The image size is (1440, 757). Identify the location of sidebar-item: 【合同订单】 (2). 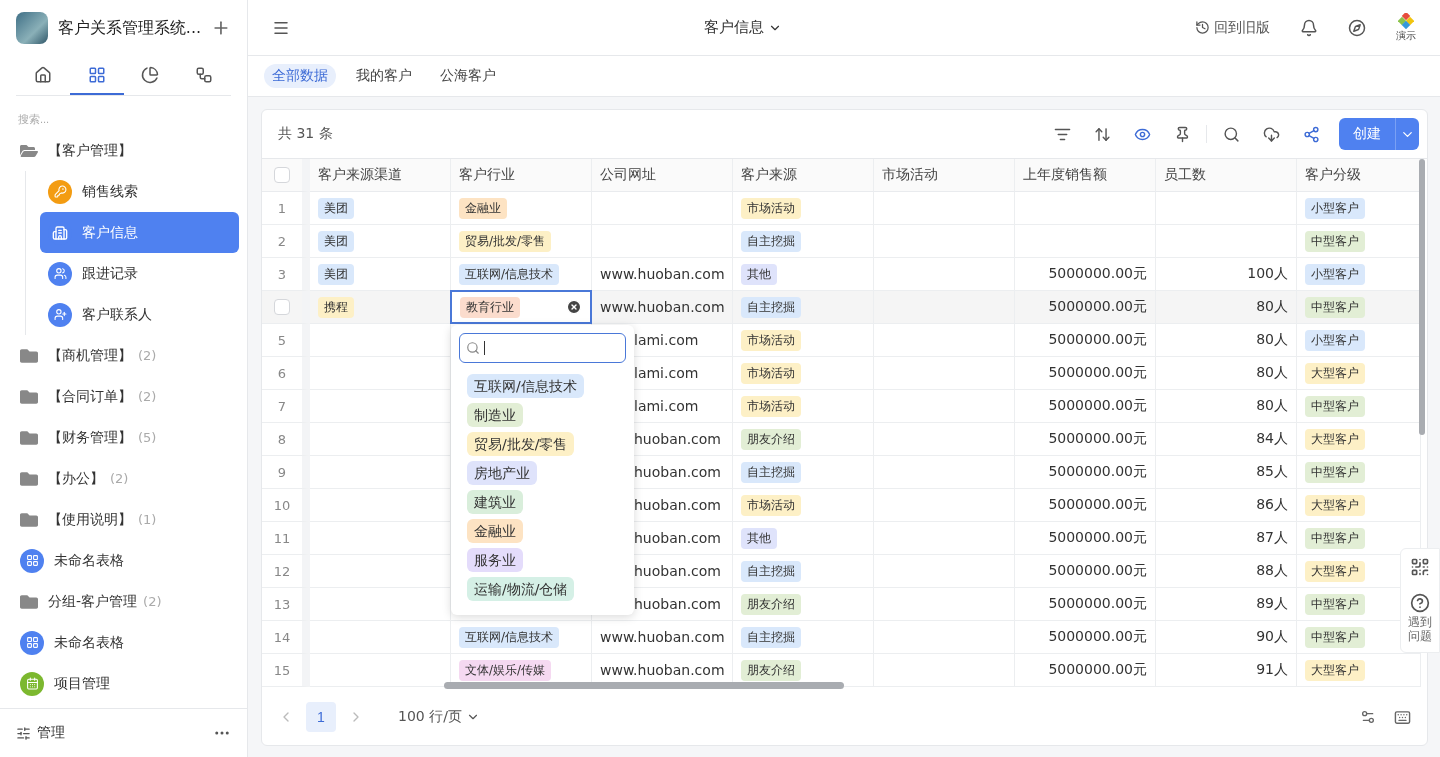
(127, 396).